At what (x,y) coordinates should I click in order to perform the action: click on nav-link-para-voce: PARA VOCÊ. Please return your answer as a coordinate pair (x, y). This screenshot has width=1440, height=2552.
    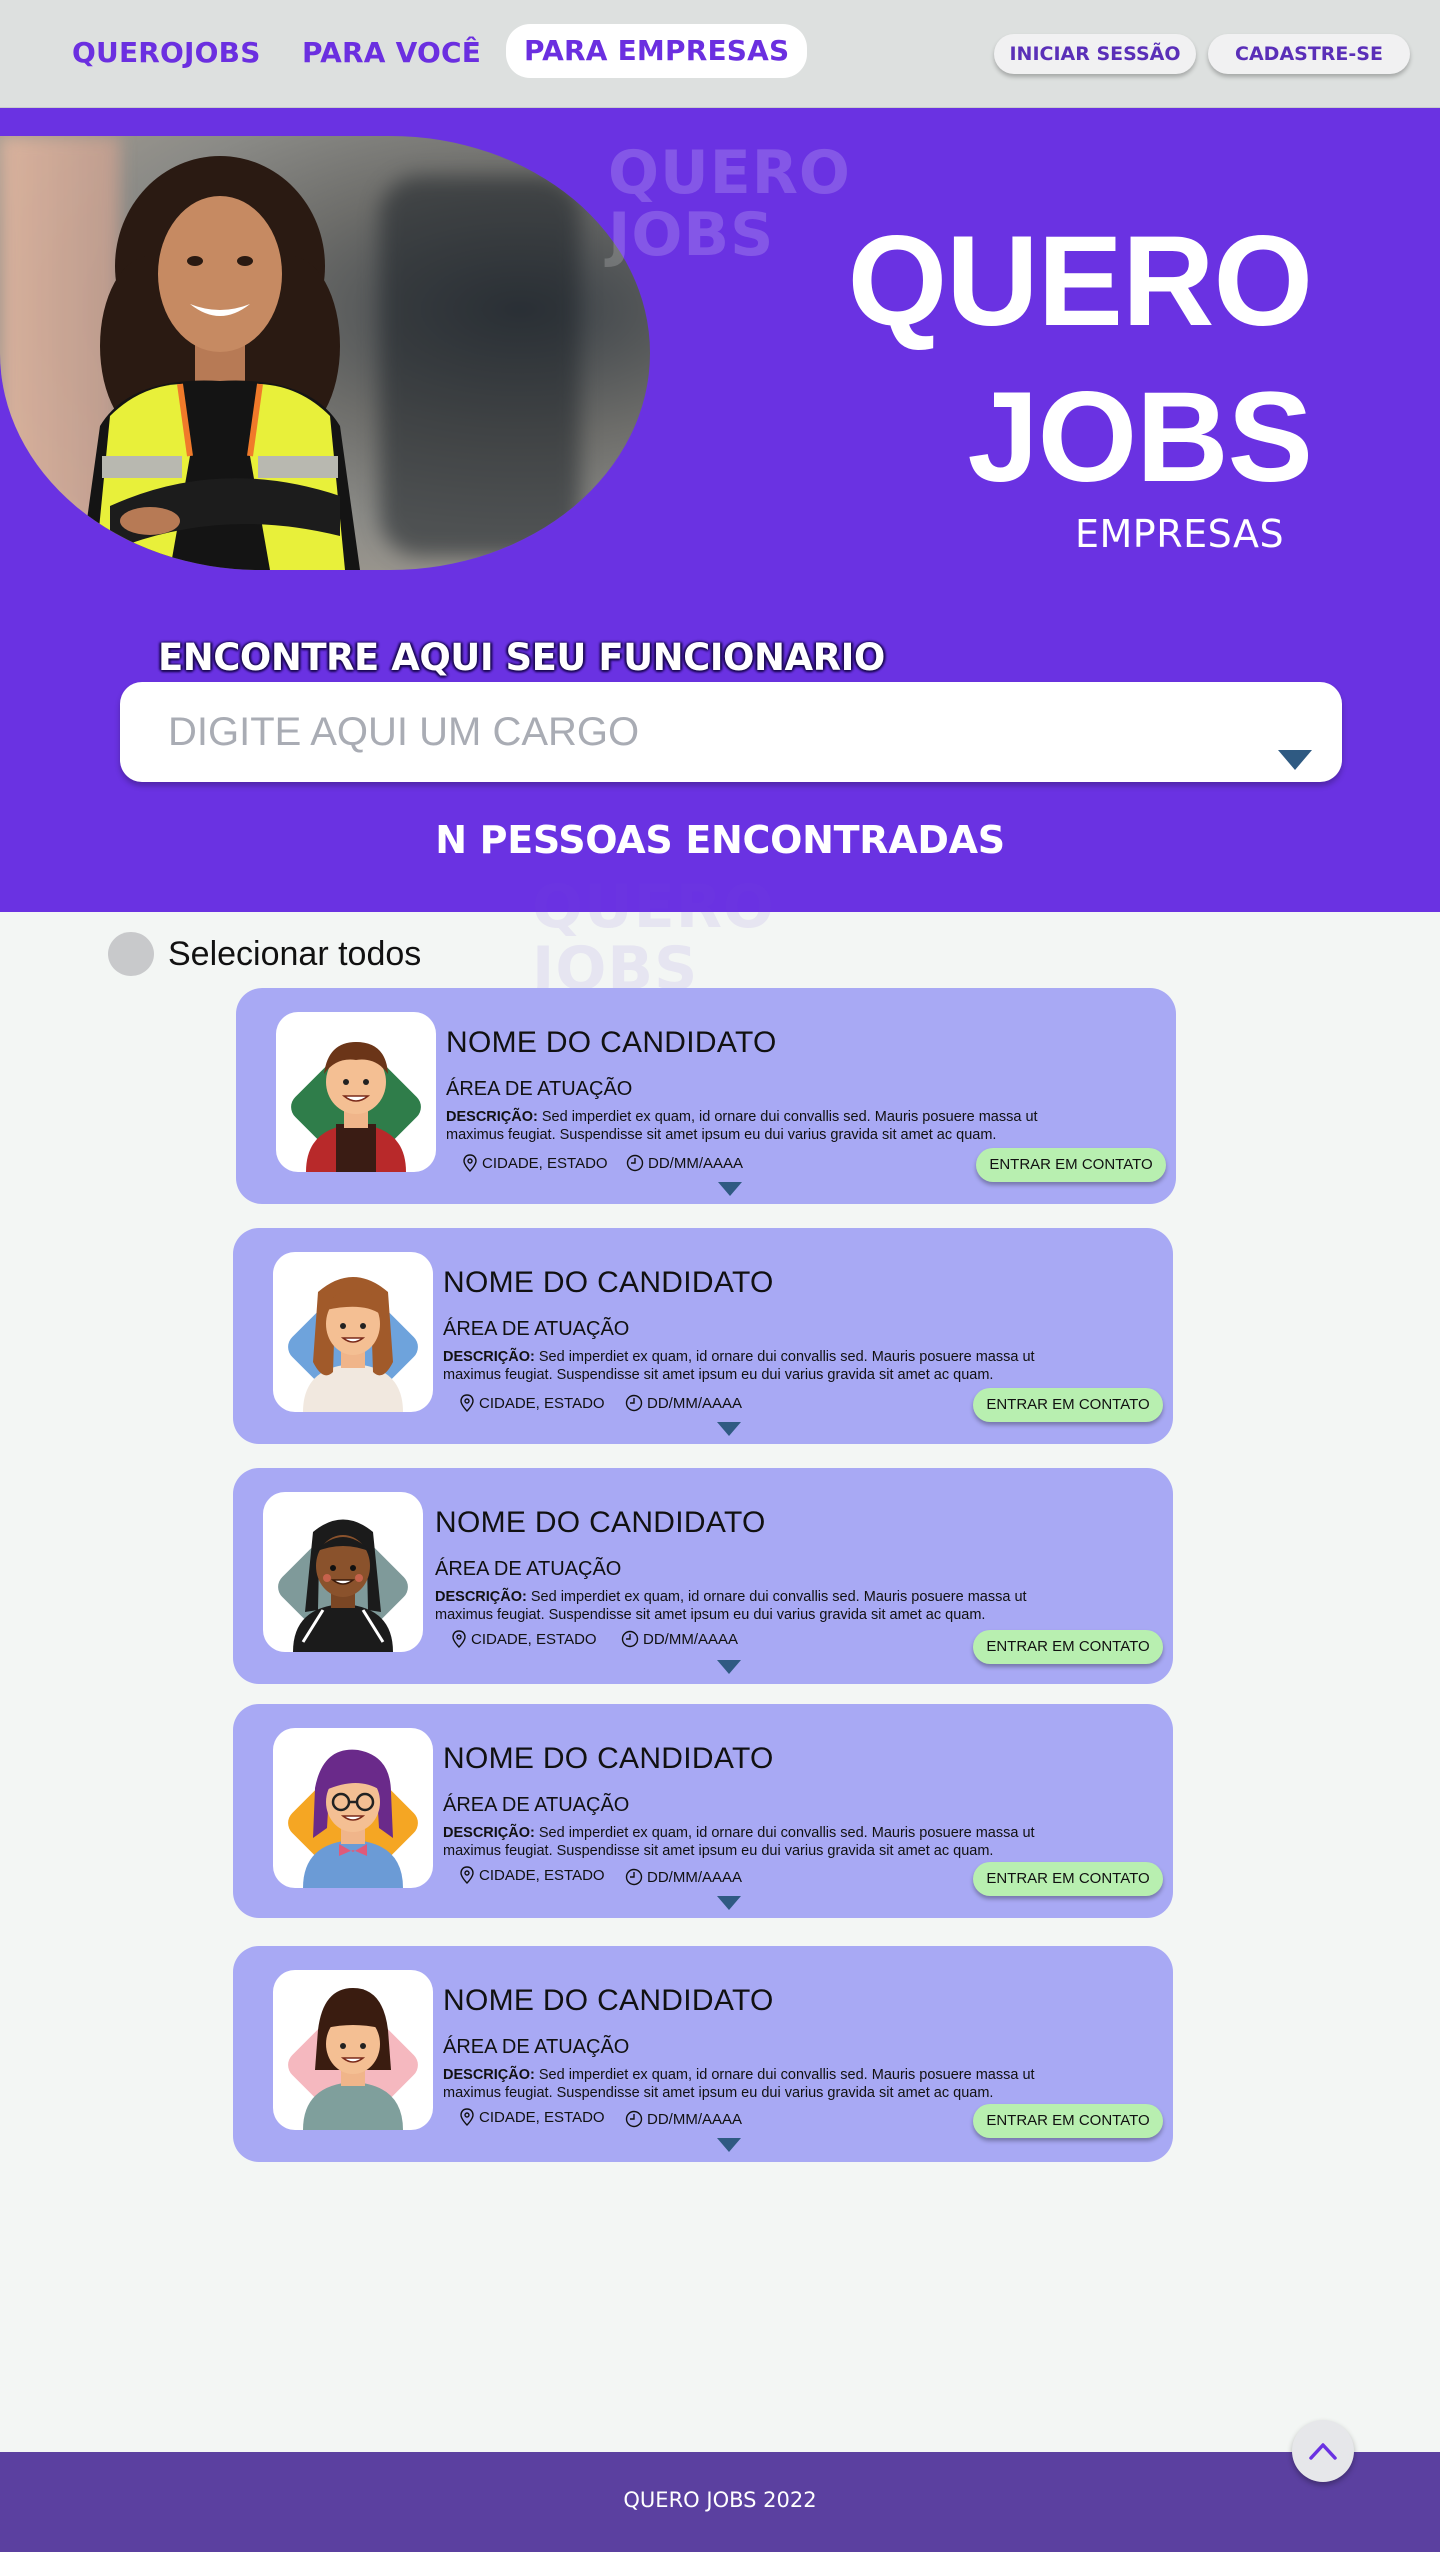
    Looking at the image, I should click on (391, 53).